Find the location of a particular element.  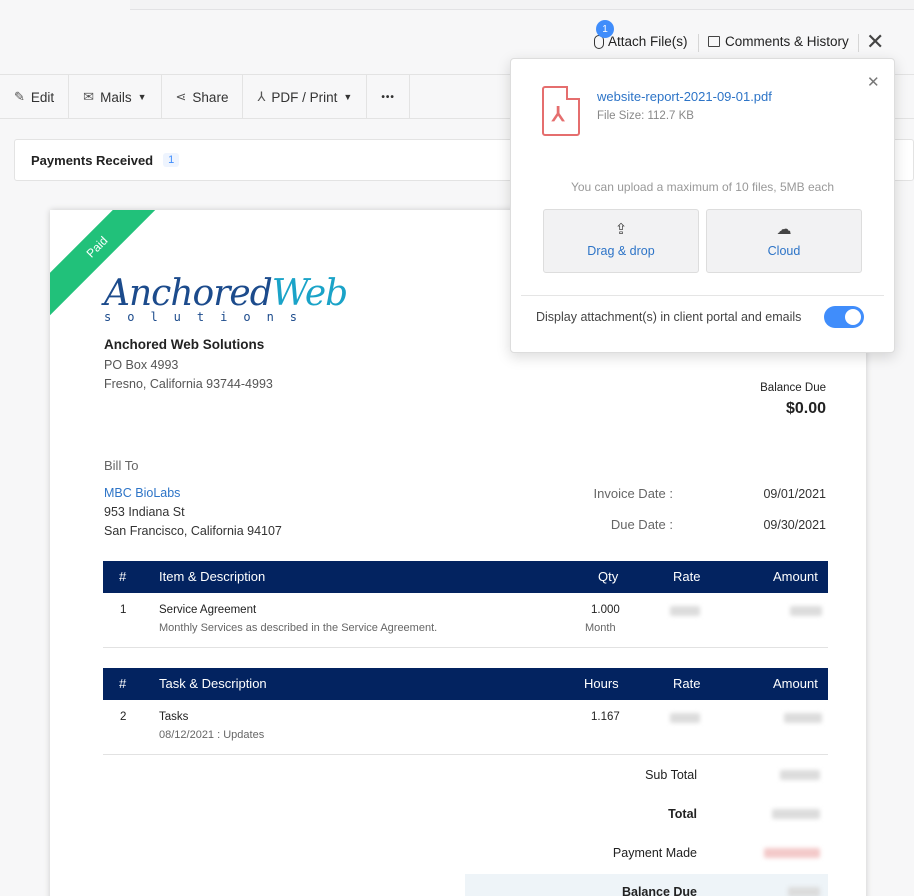

attach-files-button: 1 Attach File(s) is located at coordinates (641, 34).